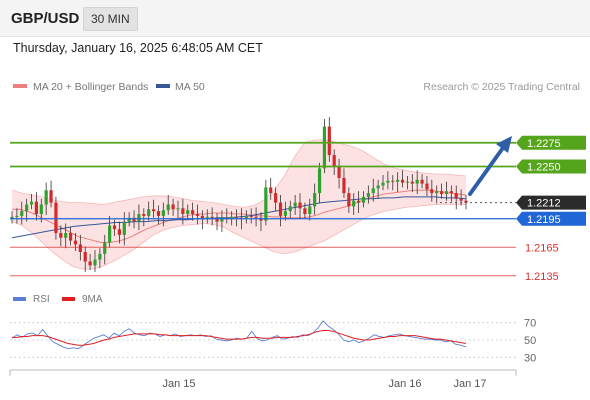 The width and height of the screenshot is (590, 400). Describe the element at coordinates (544, 204) in the screenshot. I see `price-tag-label: 1.2212` at that location.